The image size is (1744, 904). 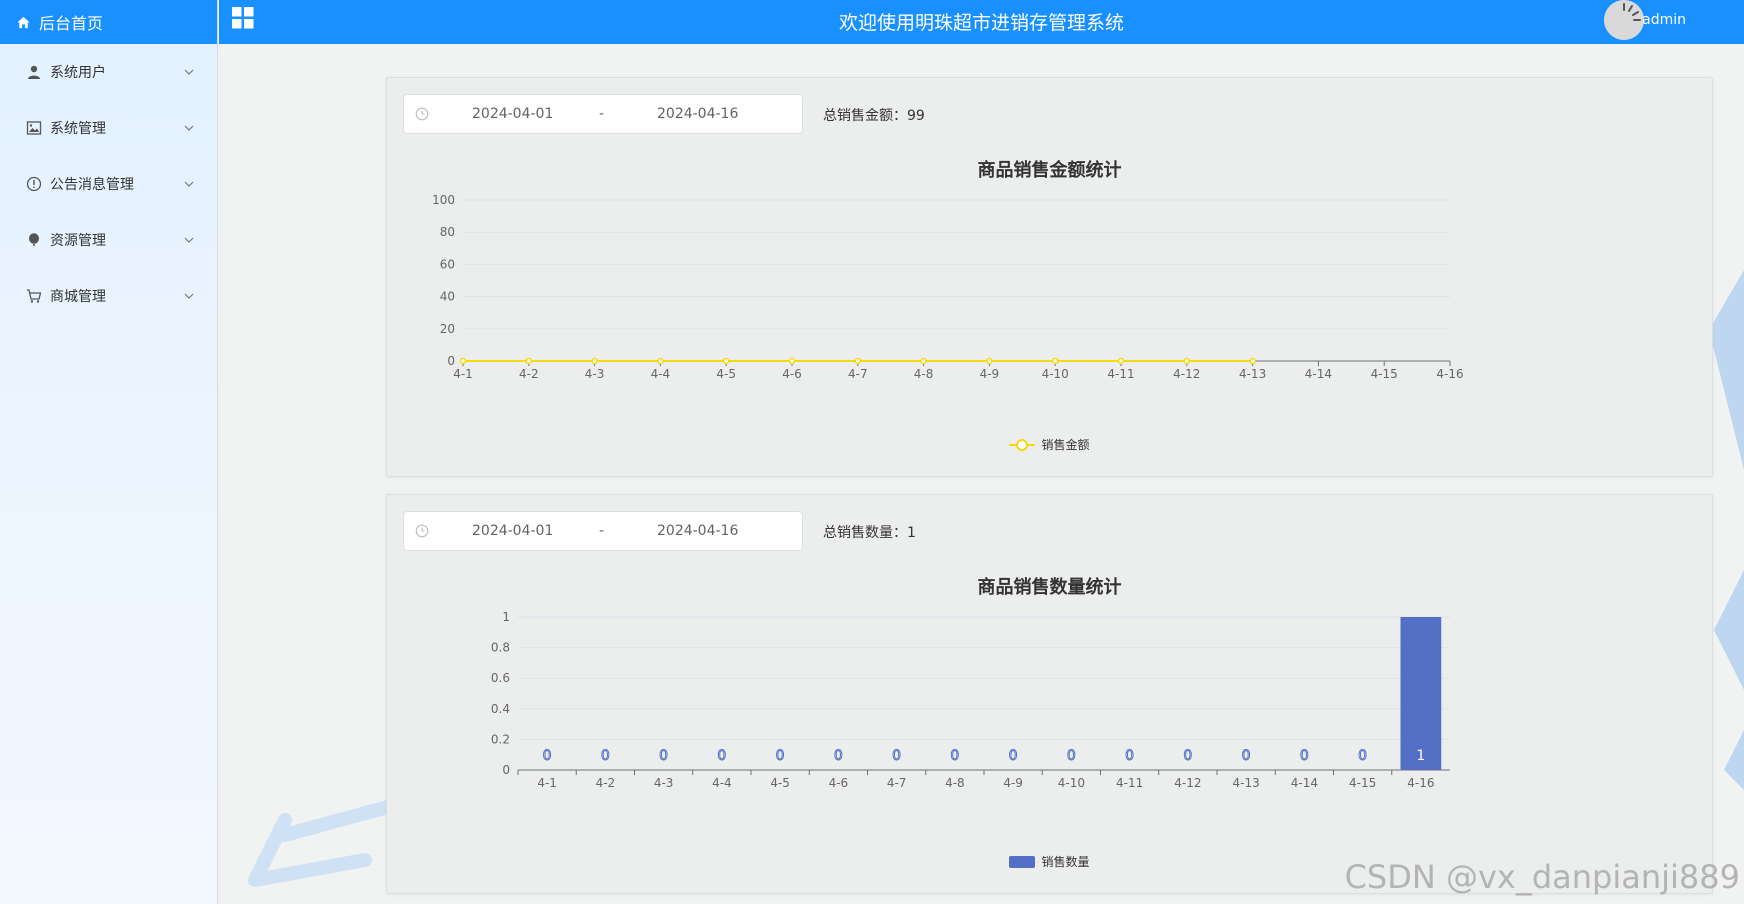 What do you see at coordinates (1624, 20) in the screenshot?
I see `avatar` at bounding box center [1624, 20].